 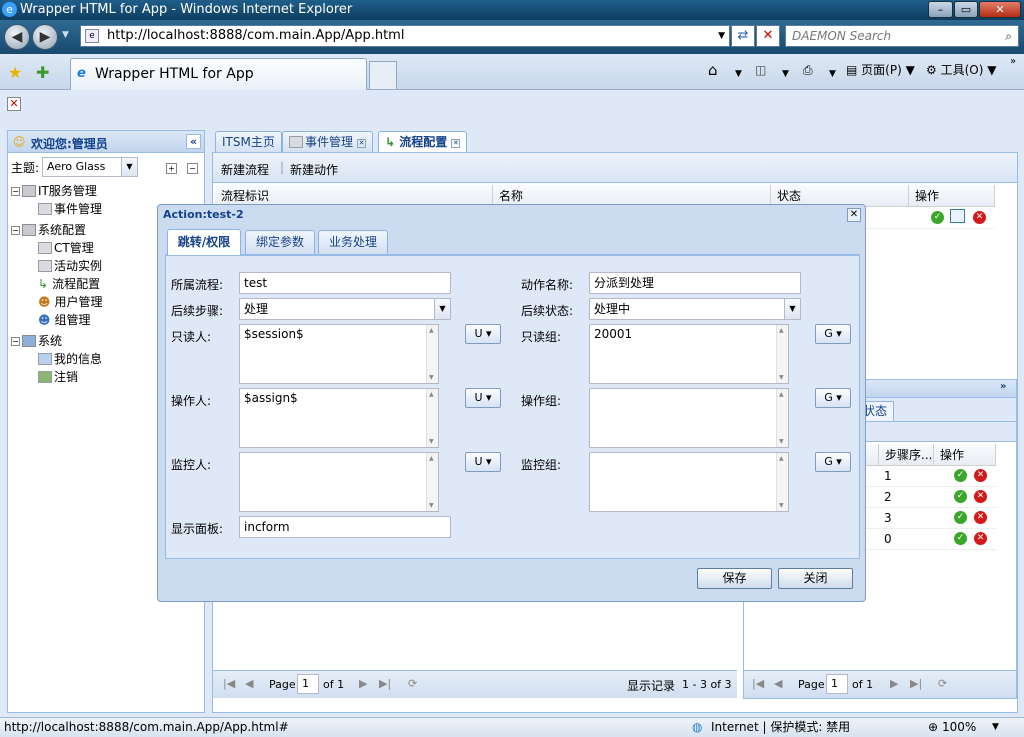 I want to click on history-dropdown-icon: ▼, so click(x=65, y=35).